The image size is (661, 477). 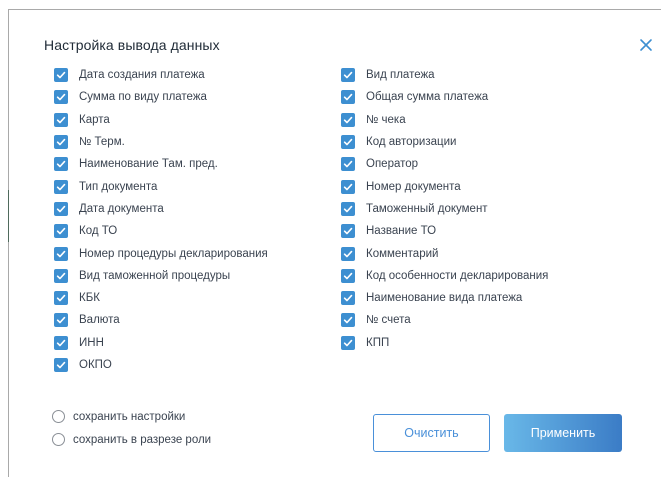 I want to click on option-checkbox-item: Номер документа, so click(x=444, y=186).